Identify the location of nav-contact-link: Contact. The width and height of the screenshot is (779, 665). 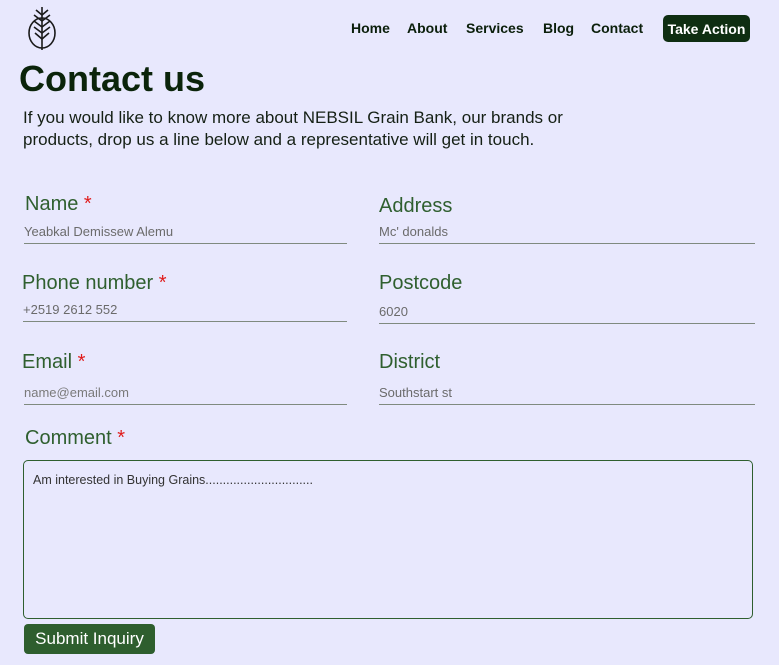
(617, 28).